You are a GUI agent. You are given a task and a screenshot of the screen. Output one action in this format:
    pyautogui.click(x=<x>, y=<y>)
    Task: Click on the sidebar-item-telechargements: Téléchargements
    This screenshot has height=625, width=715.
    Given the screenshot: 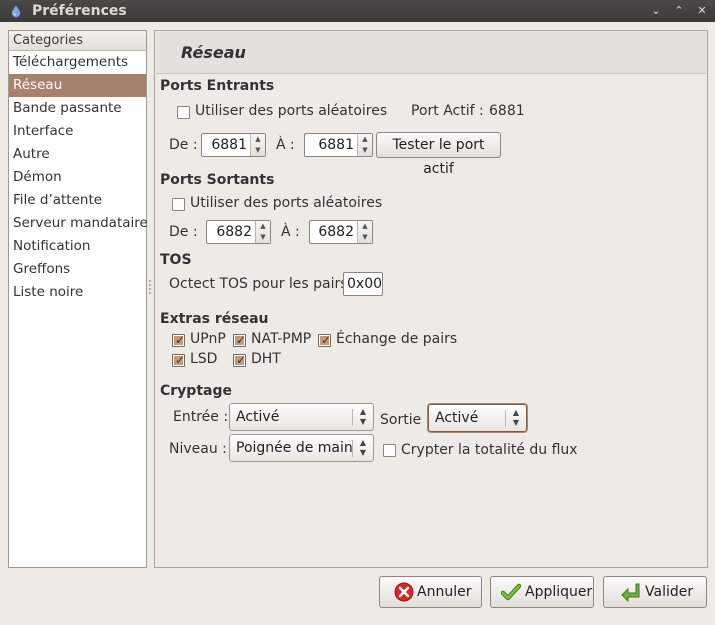 What is the action you would take?
    pyautogui.click(x=77, y=62)
    